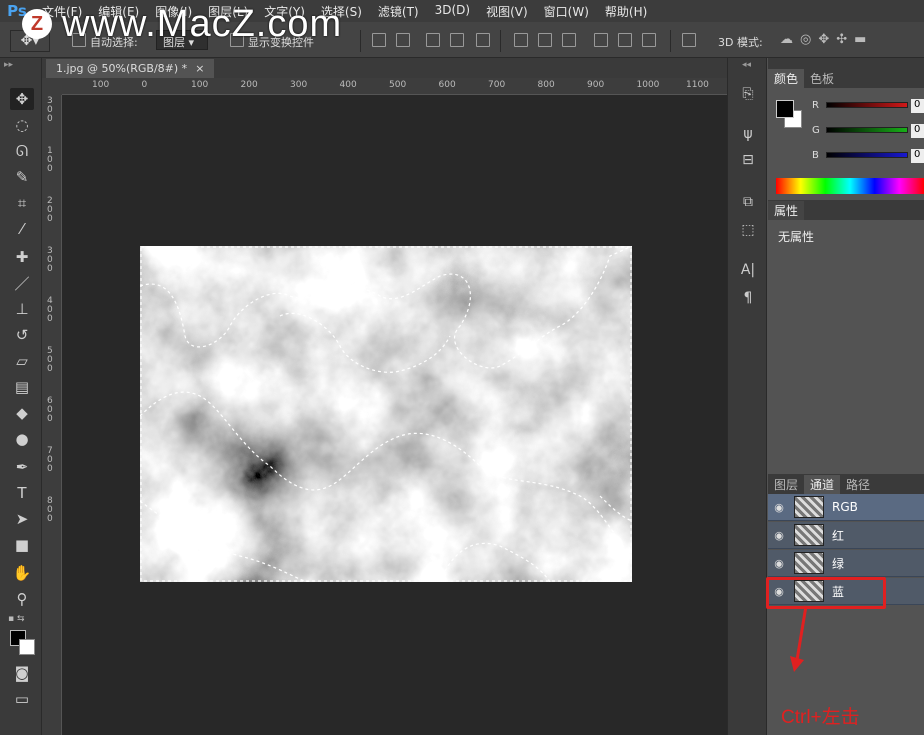 The image size is (924, 735). Describe the element at coordinates (483, 40) in the screenshot. I see `align-hcenter-icon` at that location.